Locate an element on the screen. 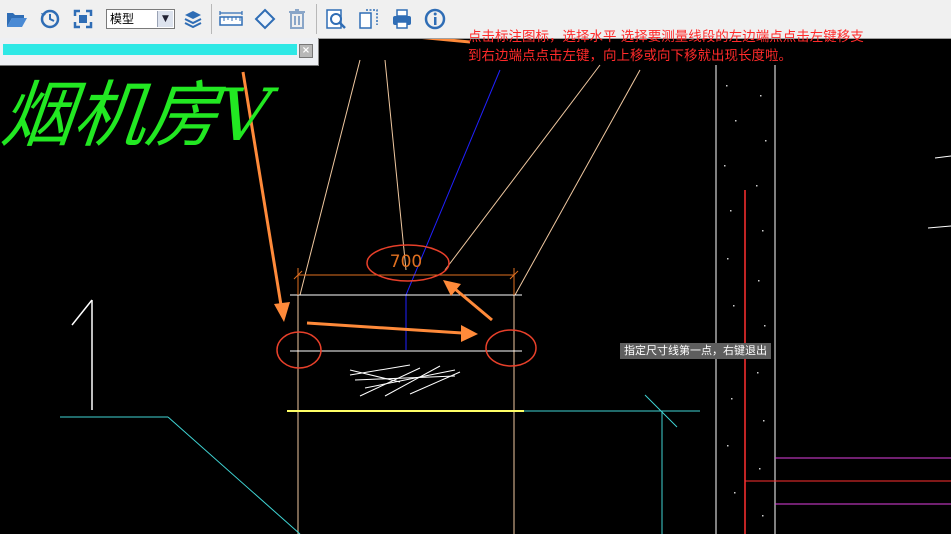  room-label: 烟机房V is located at coordinates (137, 115).